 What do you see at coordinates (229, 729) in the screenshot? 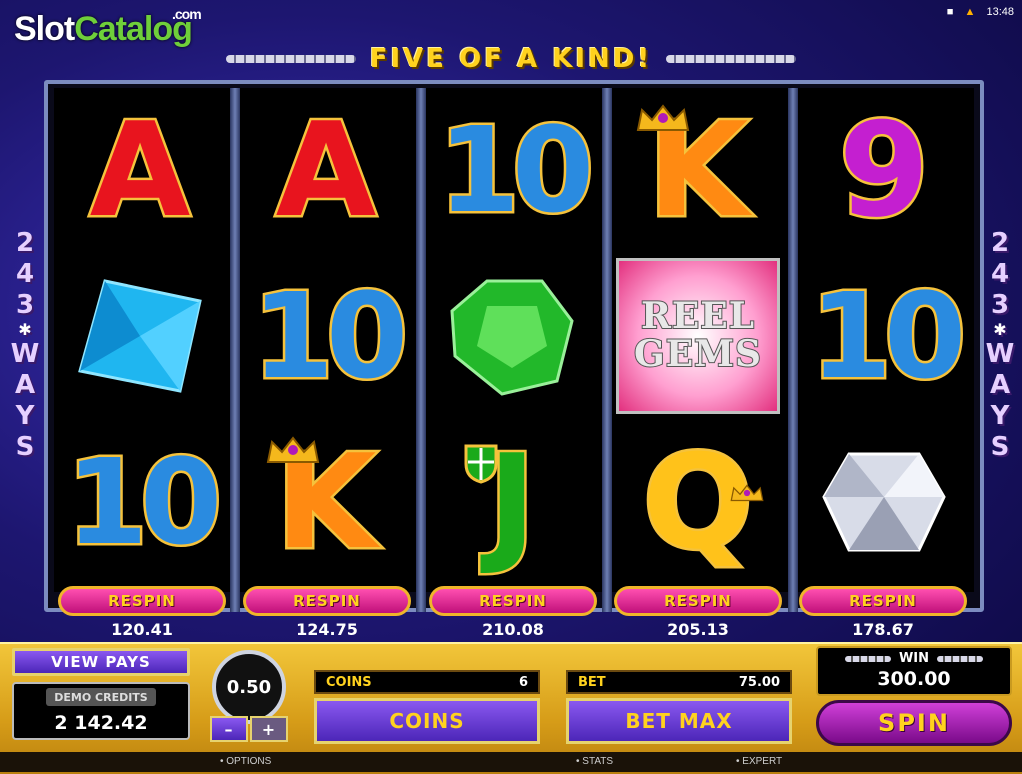
I see `coin-decrease-button: –` at bounding box center [229, 729].